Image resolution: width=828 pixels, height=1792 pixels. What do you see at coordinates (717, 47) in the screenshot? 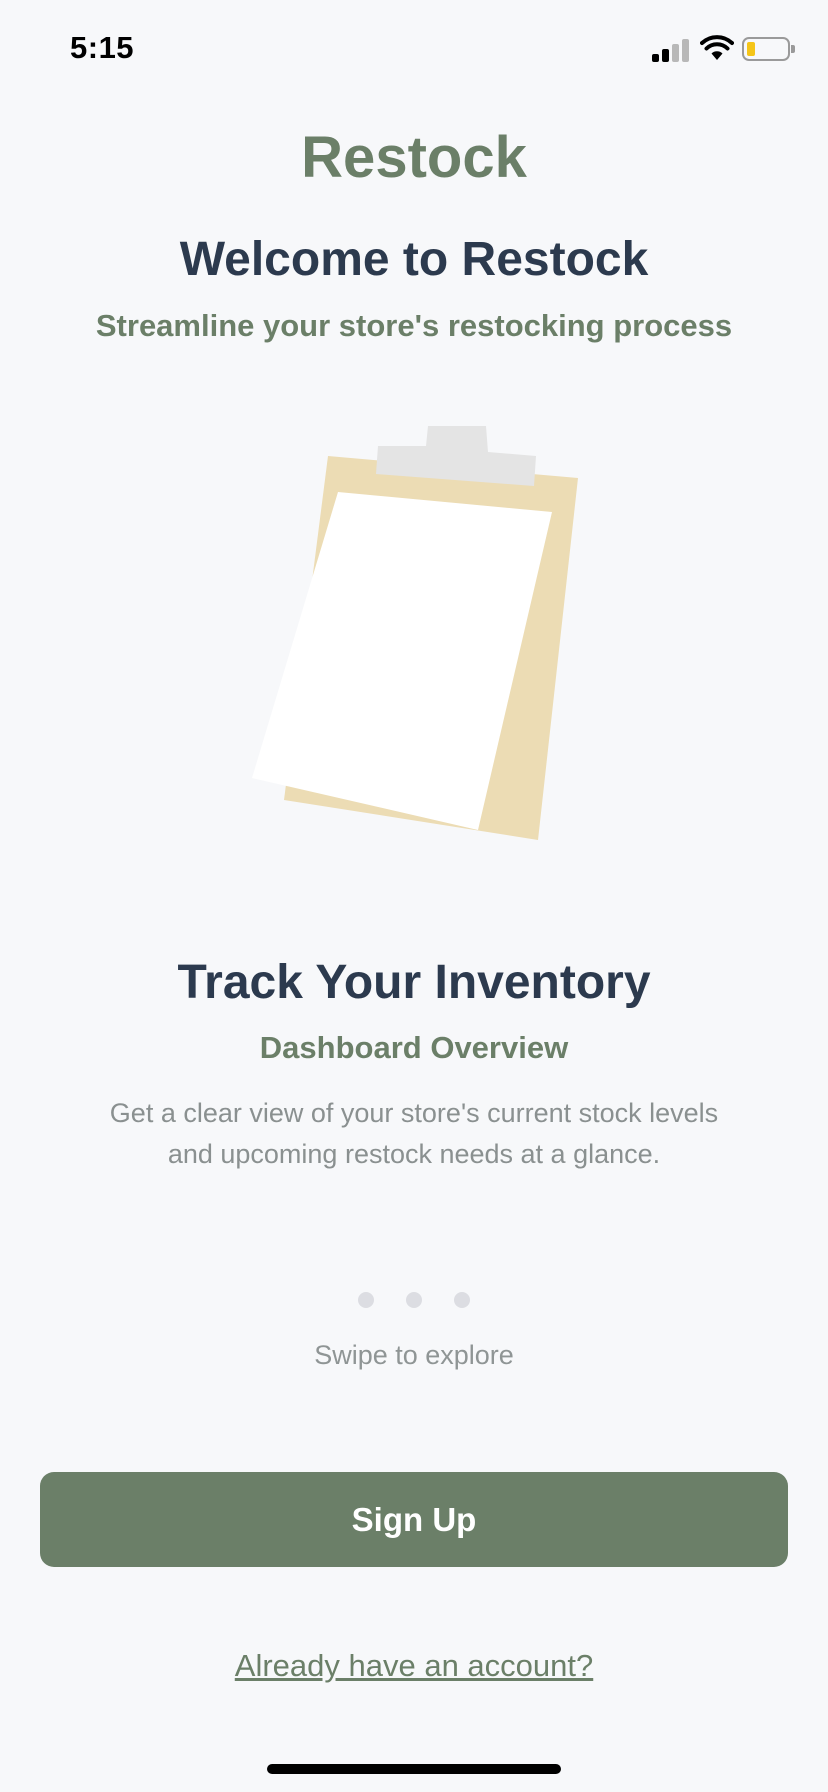
I see `wifi-icon` at bounding box center [717, 47].